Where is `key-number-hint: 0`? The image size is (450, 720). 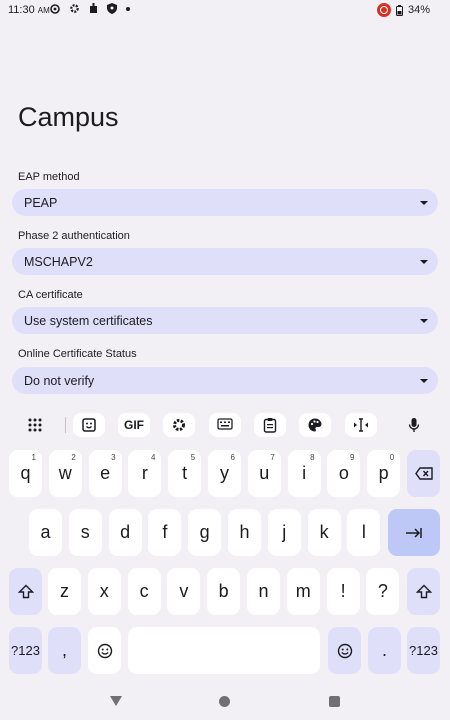
key-number-hint: 0 is located at coordinates (392, 457).